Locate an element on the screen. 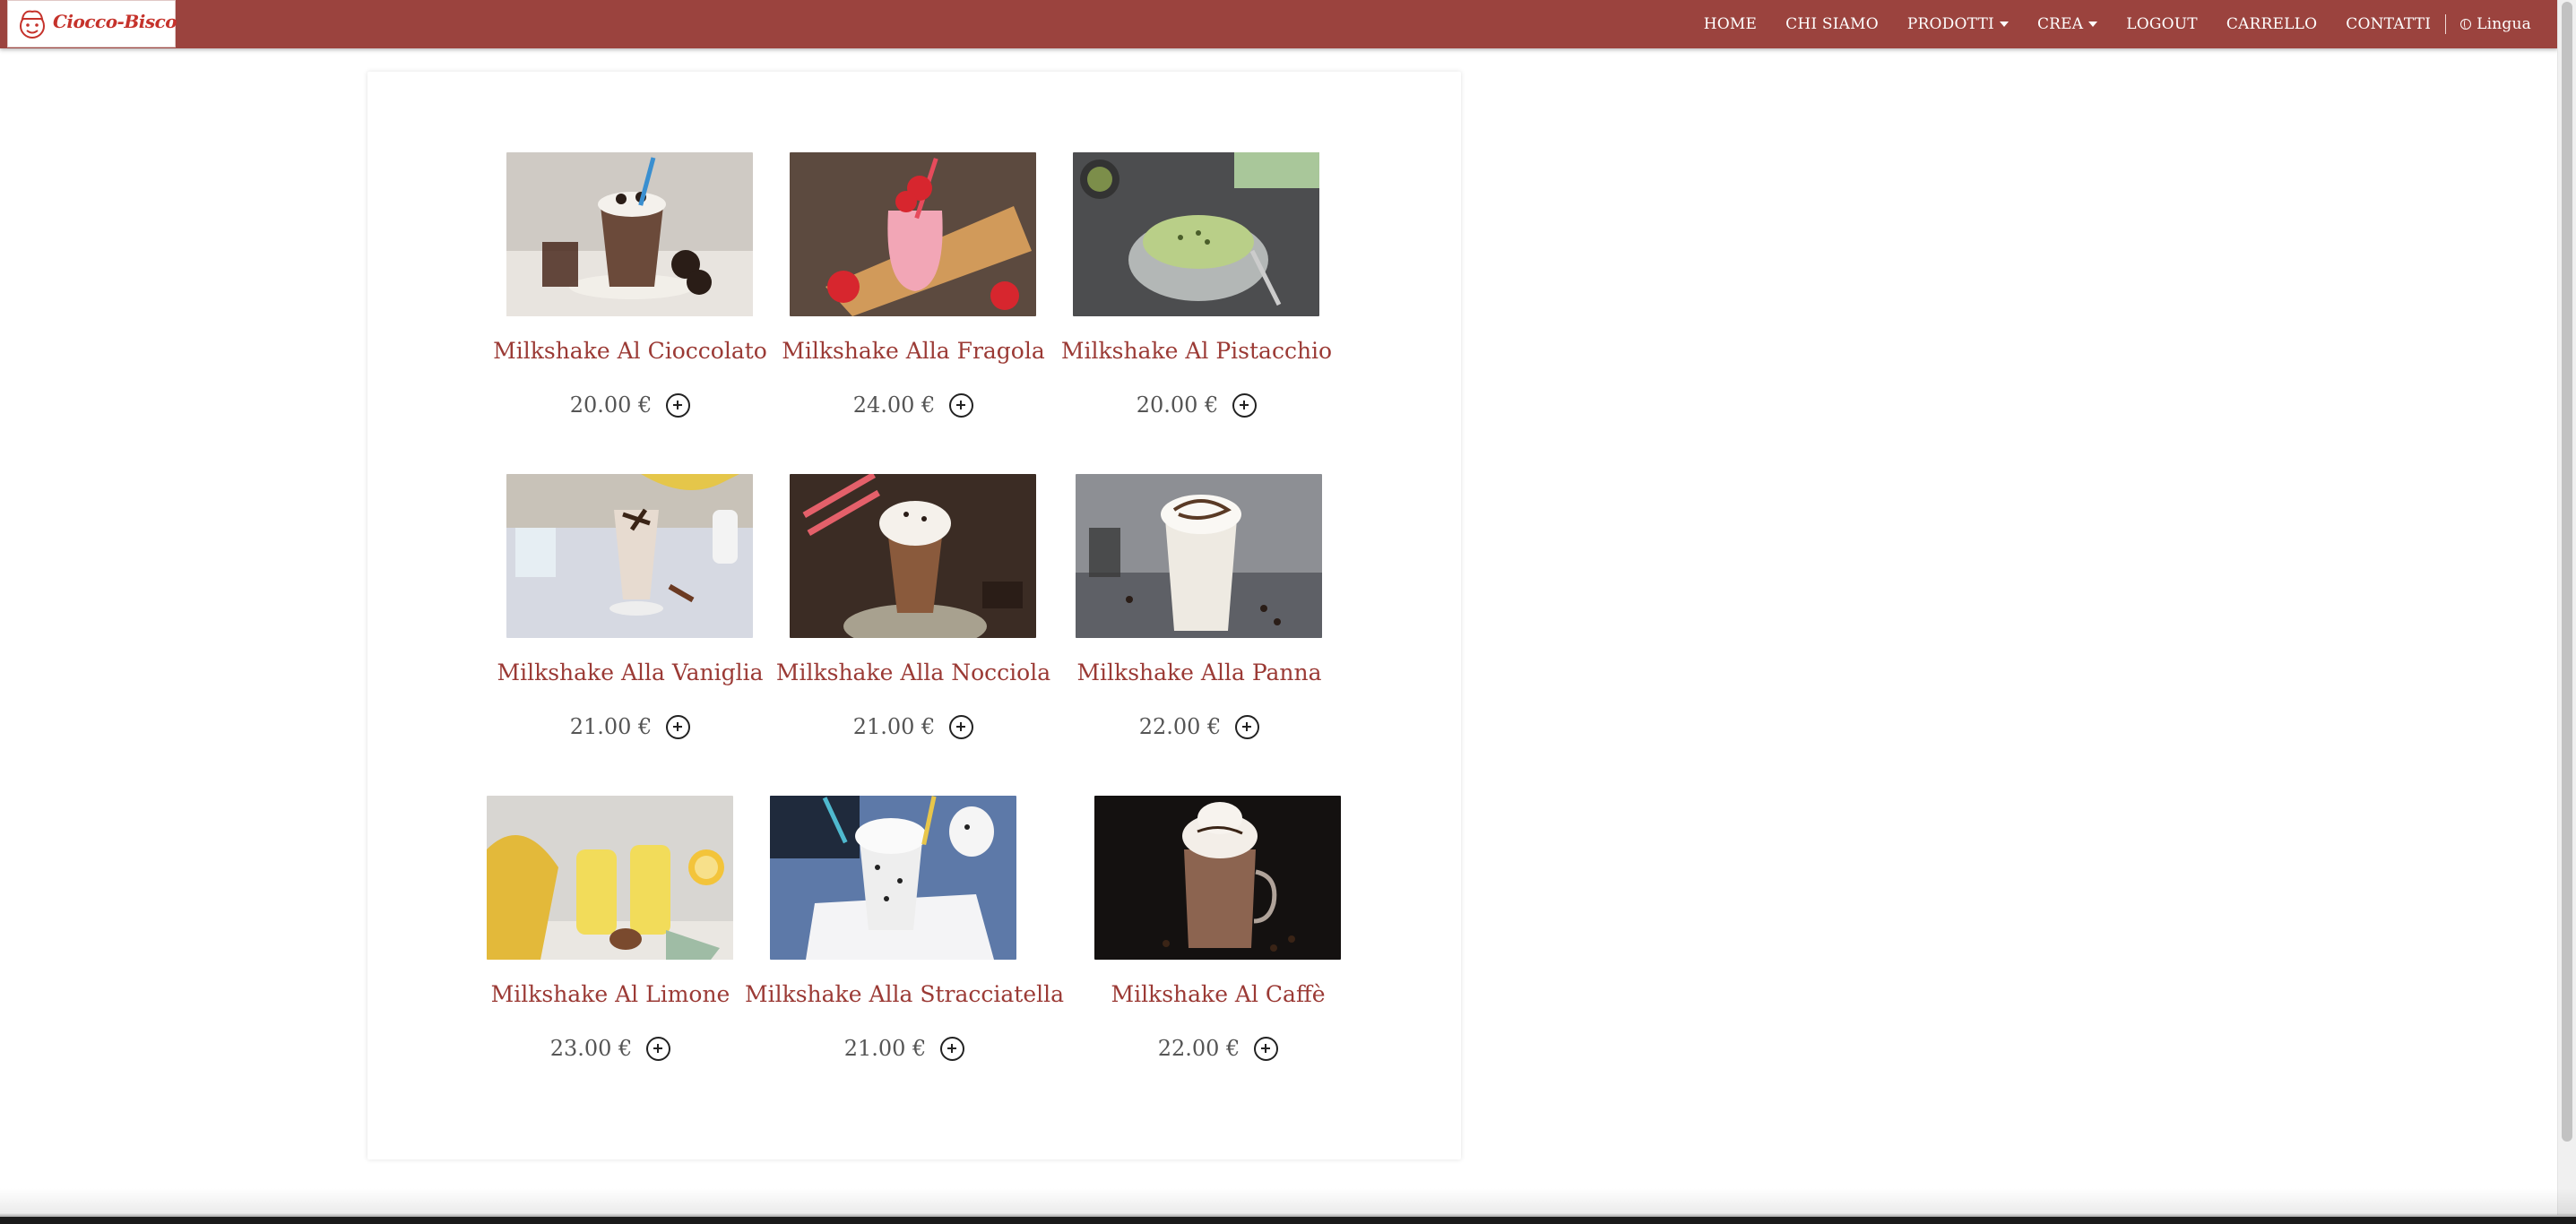 The height and width of the screenshot is (1224, 2576). coffee-milkshake-photo is located at coordinates (1217, 878).